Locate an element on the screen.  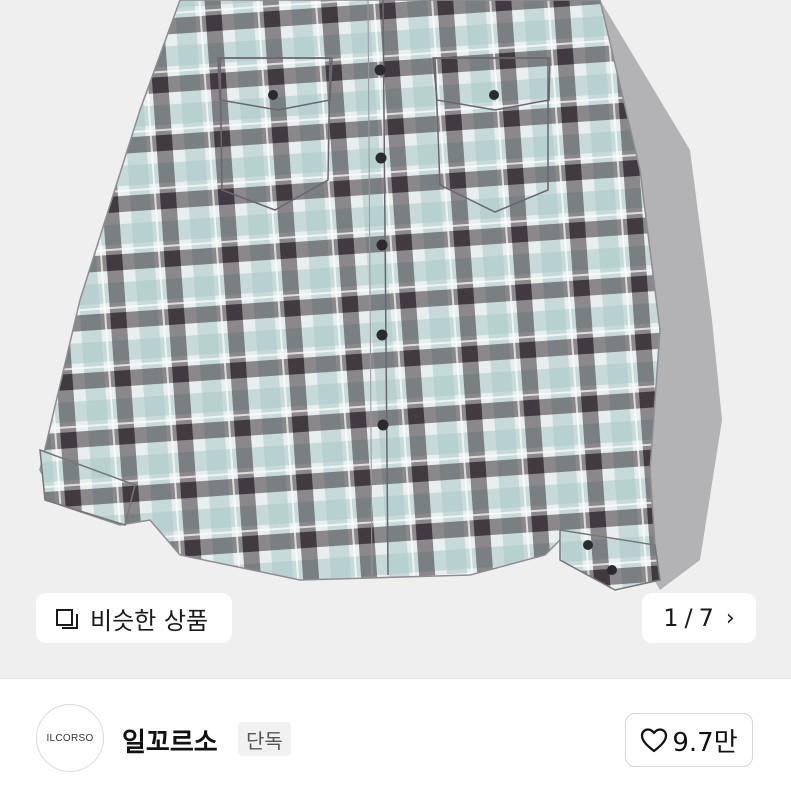
like-button: 9.7만 is located at coordinates (689, 740).